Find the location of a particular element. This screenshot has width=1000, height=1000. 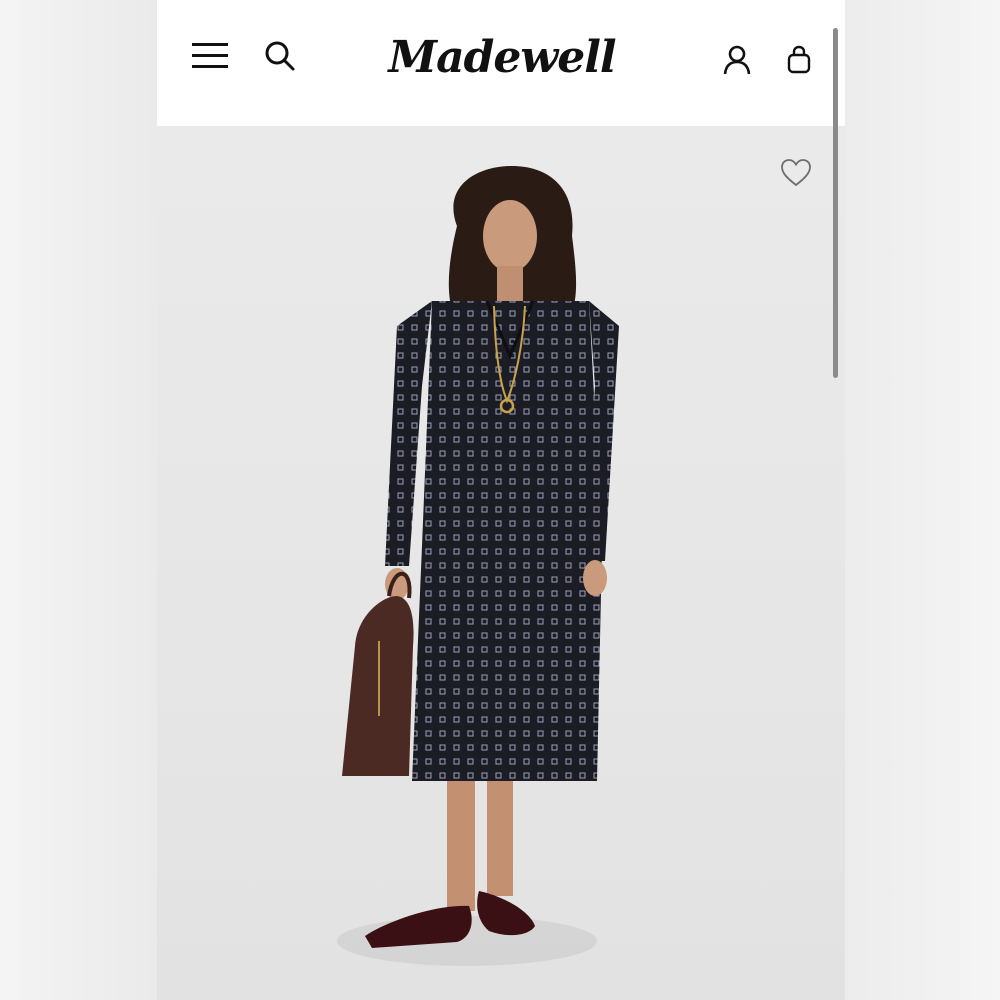

heart-icon is located at coordinates (796, 173).